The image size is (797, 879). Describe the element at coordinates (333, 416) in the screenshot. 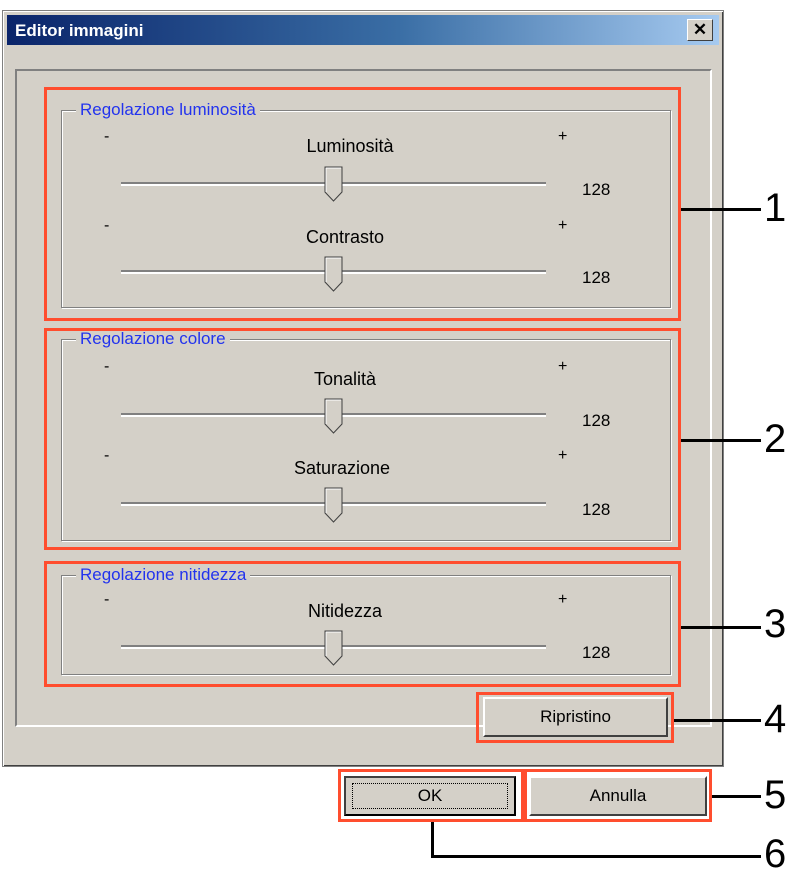

I see `hue-slider-thumb` at that location.